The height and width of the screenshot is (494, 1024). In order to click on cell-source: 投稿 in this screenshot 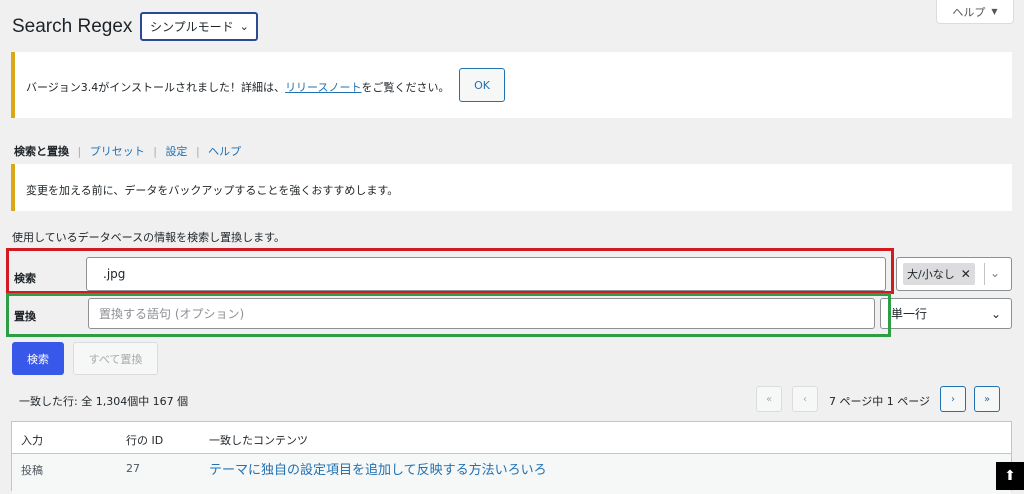, I will do `click(32, 470)`.